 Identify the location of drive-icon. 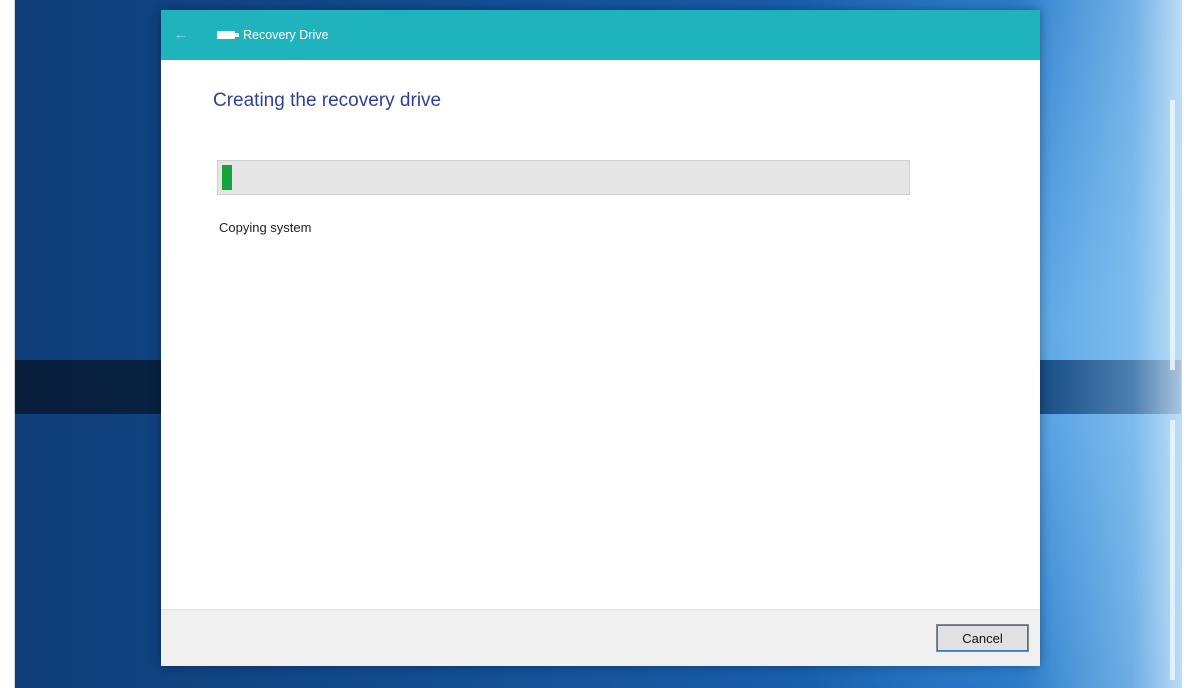
(228, 35).